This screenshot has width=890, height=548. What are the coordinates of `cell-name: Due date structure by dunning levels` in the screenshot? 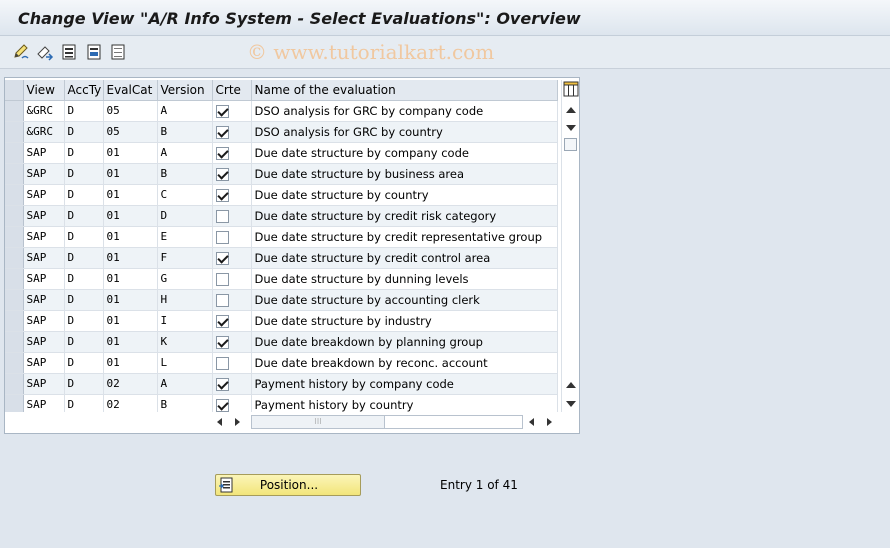 It's located at (404, 279).